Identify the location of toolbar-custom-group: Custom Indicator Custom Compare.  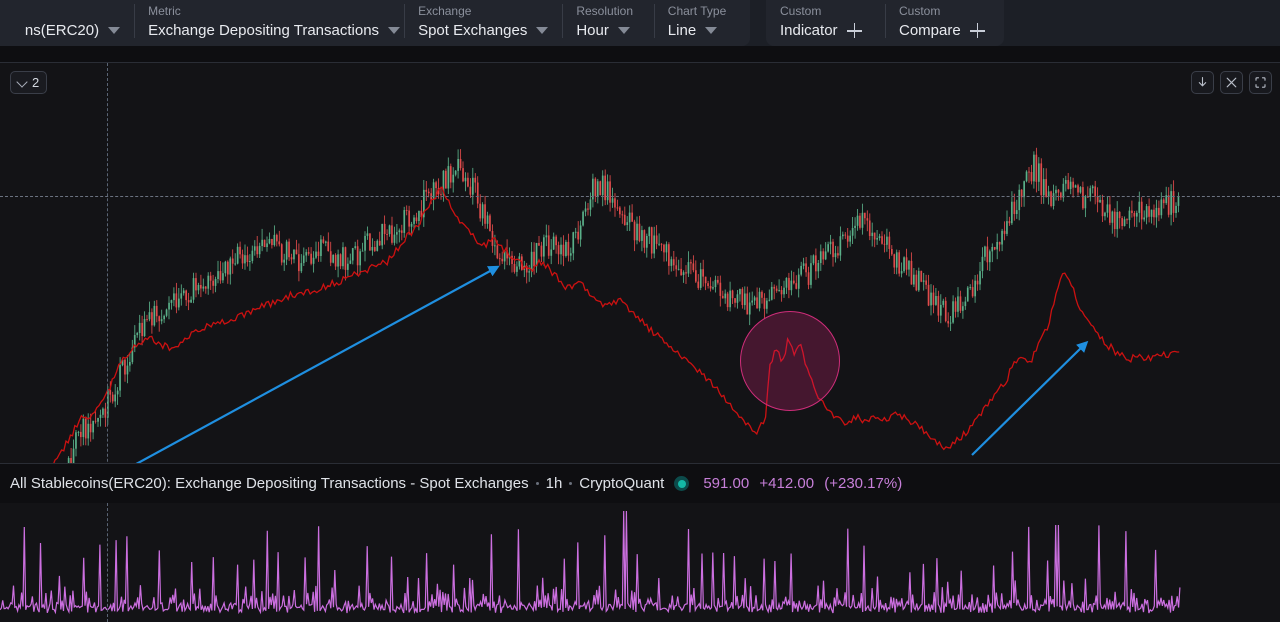
(885, 23).